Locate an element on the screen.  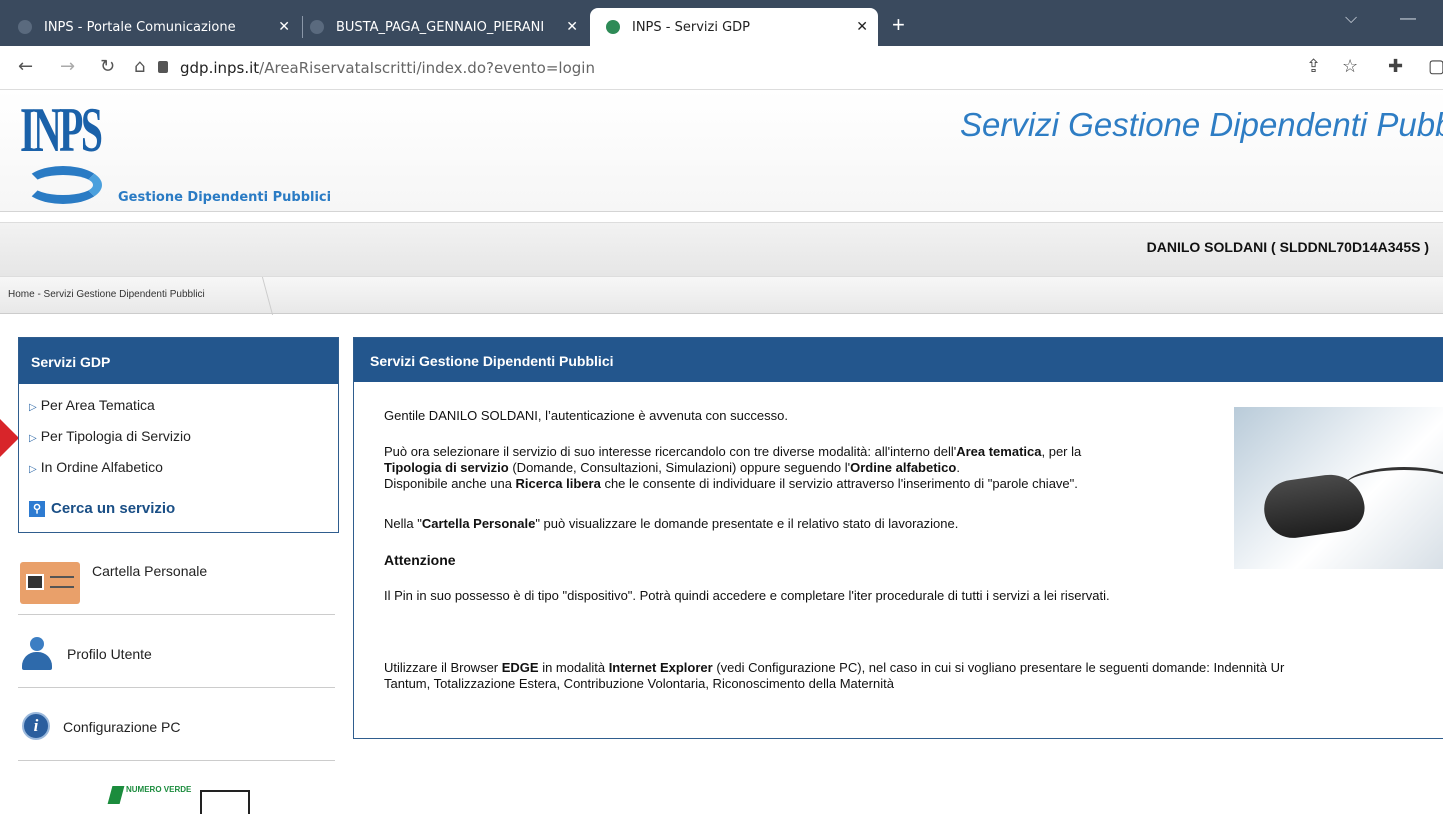
link-area-tematica: ▷ Per Area Tematica is located at coordinates (92, 405).